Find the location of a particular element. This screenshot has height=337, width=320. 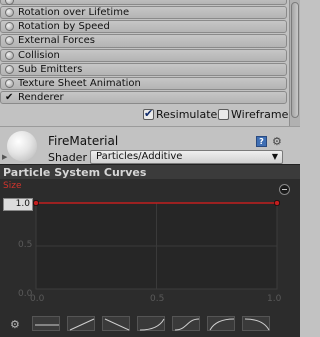

module-label: External Forces is located at coordinates (56, 41).